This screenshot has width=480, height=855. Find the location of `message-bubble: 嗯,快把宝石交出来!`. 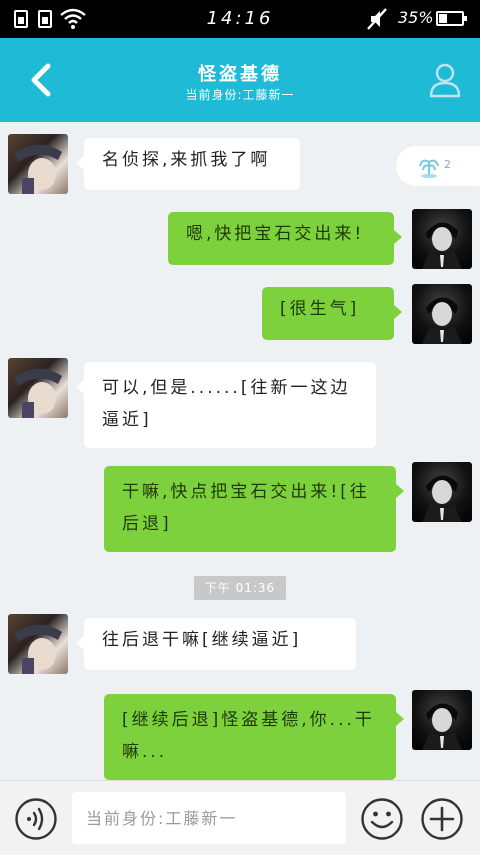

message-bubble: 嗯,快把宝石交出来! is located at coordinates (285, 238).